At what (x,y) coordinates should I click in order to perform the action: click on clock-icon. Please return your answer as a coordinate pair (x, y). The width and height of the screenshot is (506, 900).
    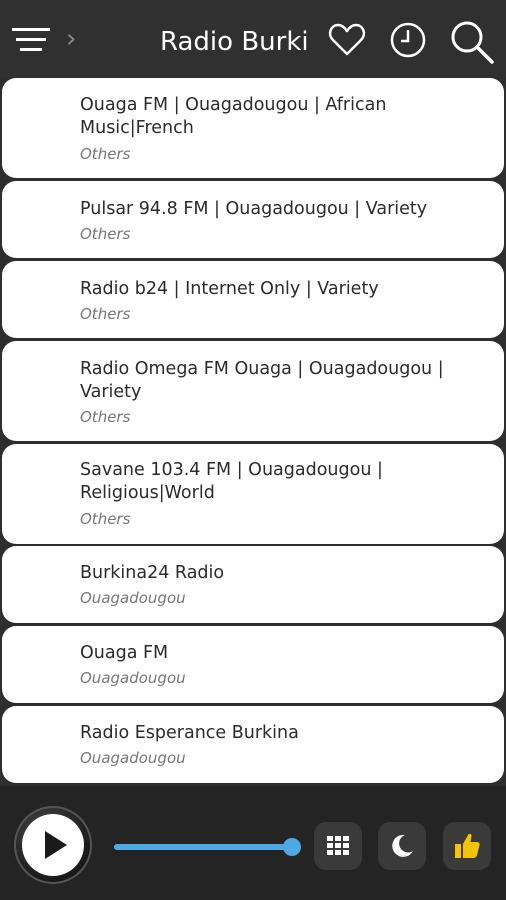
    Looking at the image, I should click on (408, 40).